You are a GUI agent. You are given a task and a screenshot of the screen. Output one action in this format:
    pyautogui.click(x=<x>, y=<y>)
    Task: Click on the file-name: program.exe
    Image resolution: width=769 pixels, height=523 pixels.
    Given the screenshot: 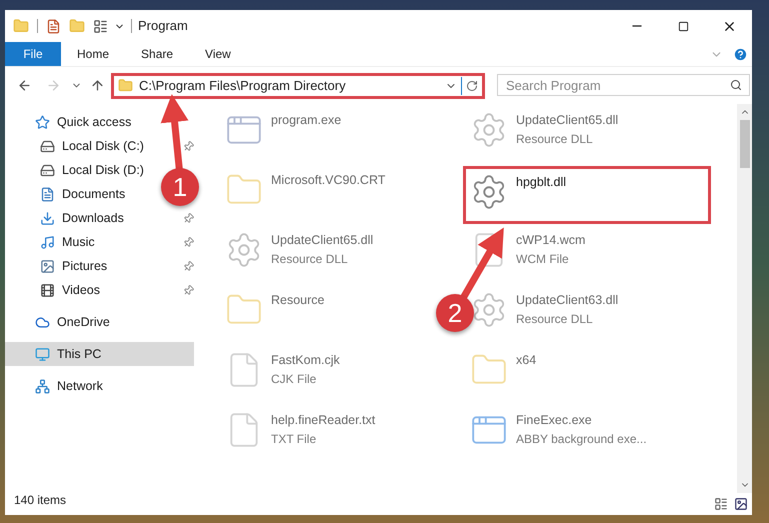 What is the action you would take?
    pyautogui.click(x=306, y=120)
    